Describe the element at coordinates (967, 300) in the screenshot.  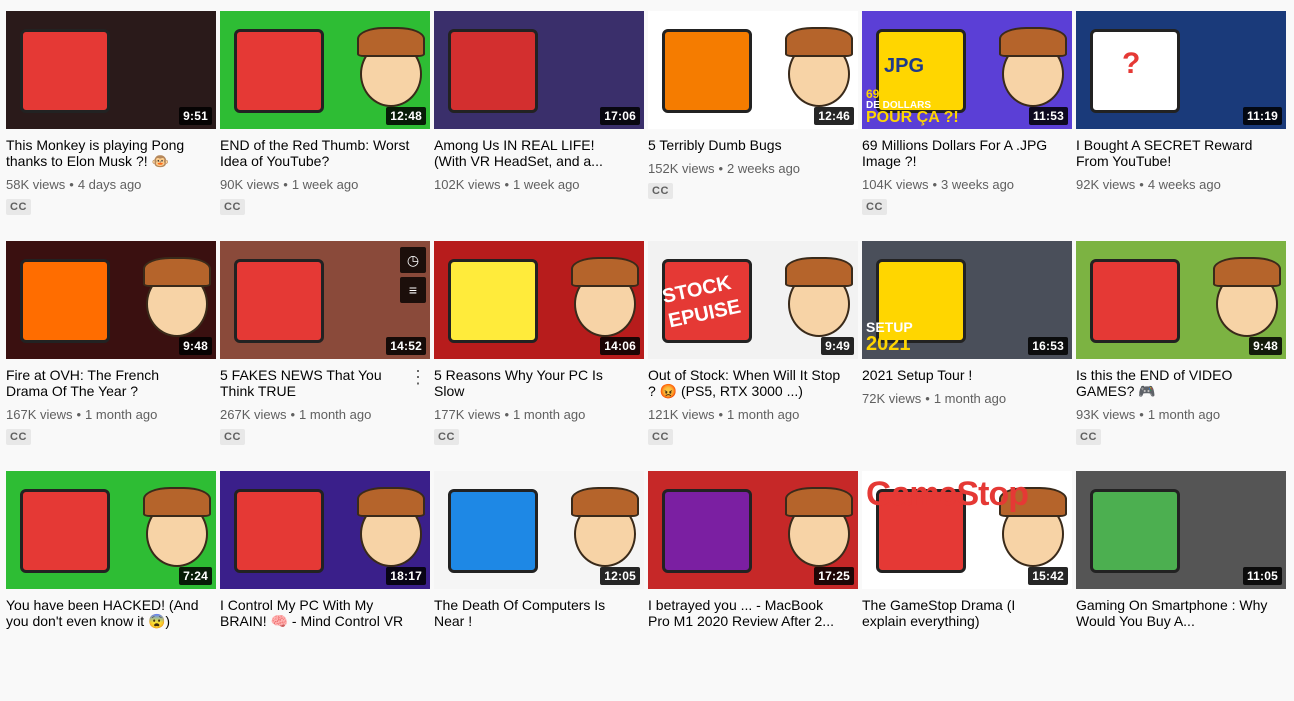
I see `video-thumbnail: SETUP 2021 16:53` at that location.